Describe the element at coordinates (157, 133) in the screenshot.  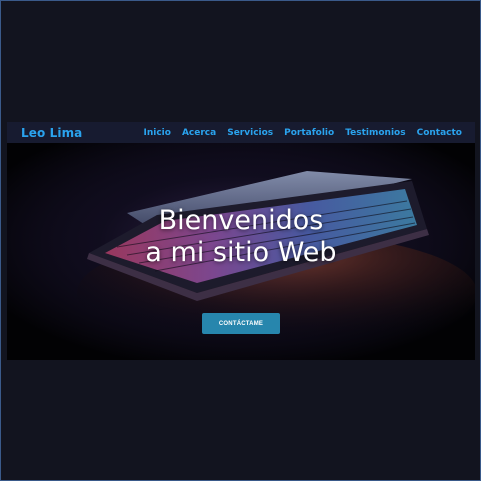
I see `nav-link-inicio: Inicio` at that location.